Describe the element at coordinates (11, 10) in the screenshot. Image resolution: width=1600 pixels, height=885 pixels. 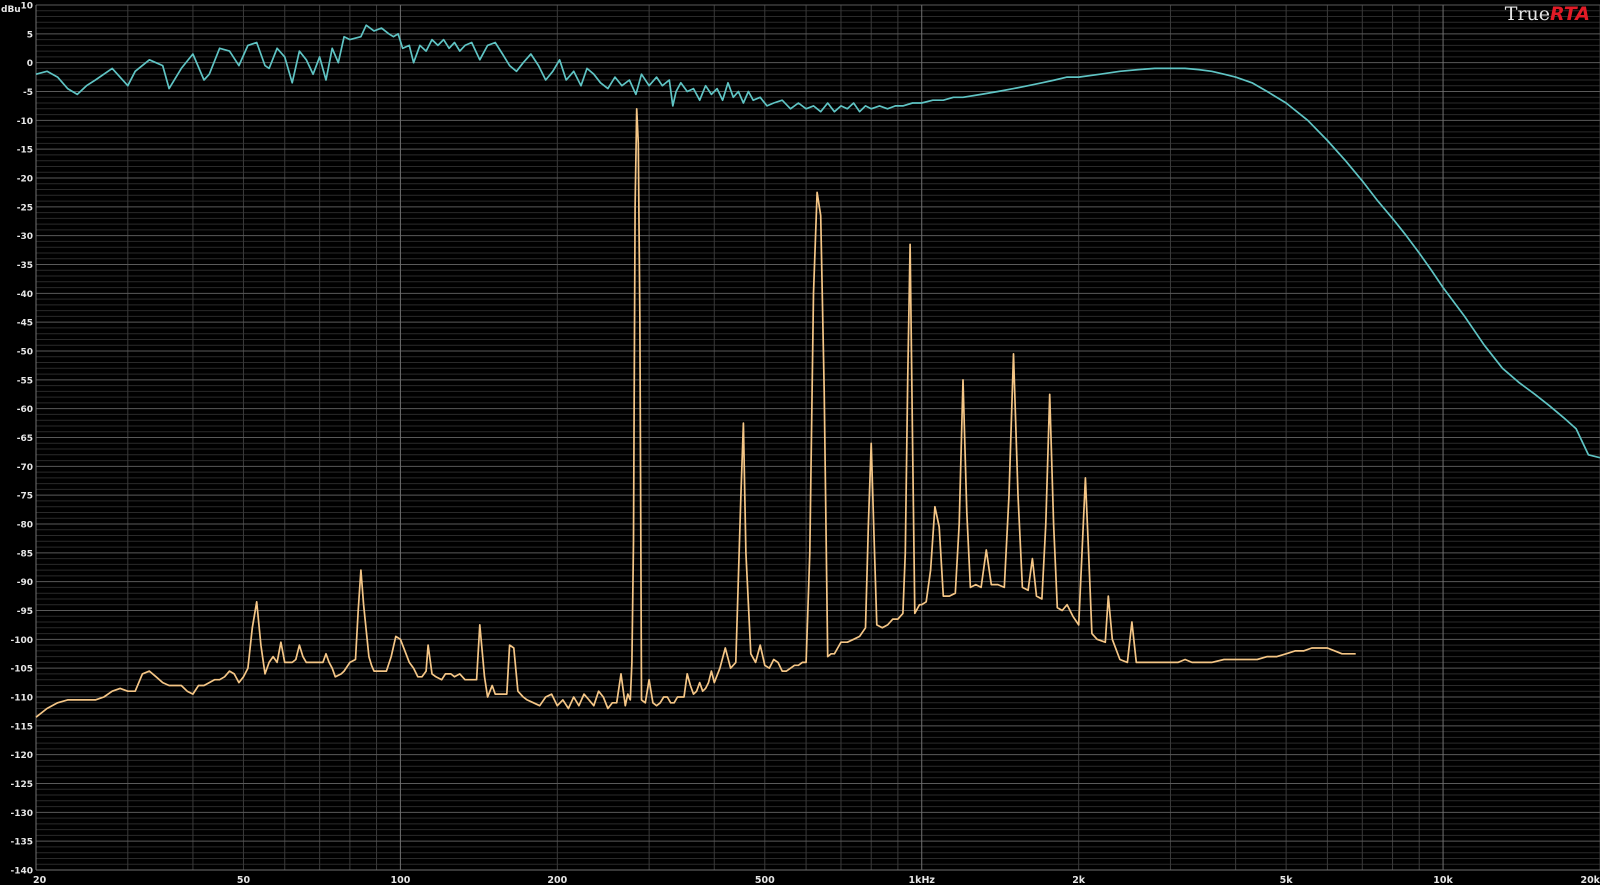
I see `y-axis-title: dBu` at that location.